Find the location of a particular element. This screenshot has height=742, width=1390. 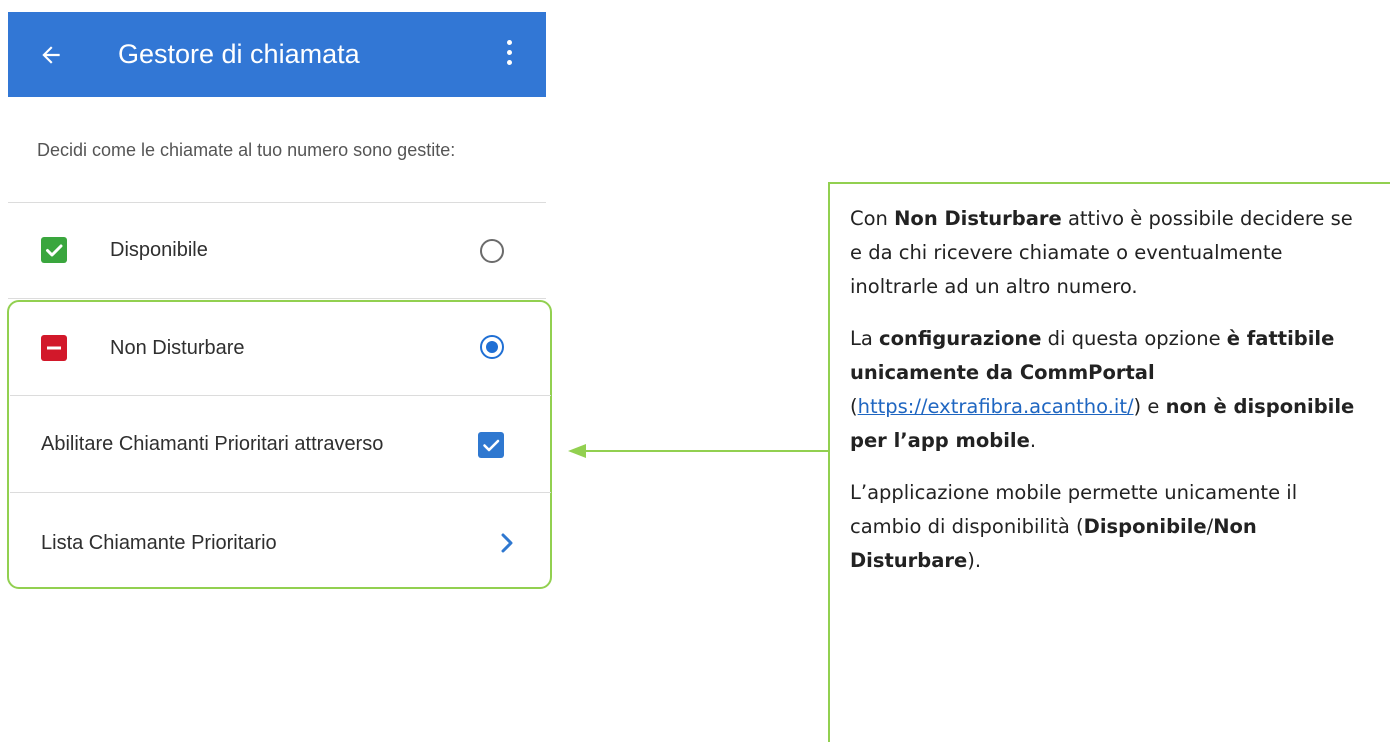

option-dnd-radio is located at coordinates (492, 347).